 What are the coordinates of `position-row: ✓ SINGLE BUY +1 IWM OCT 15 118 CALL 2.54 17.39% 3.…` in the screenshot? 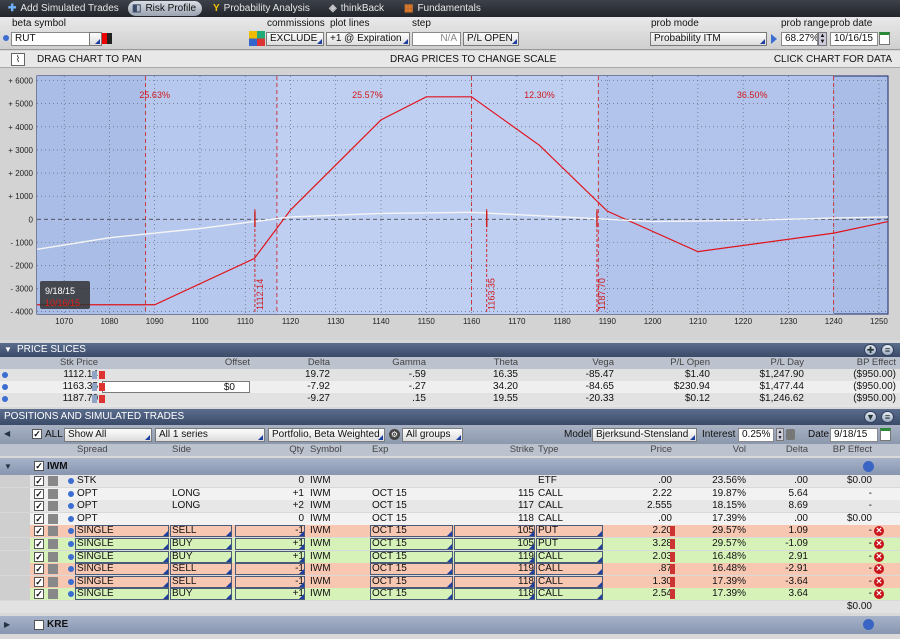 It's located at (450, 594).